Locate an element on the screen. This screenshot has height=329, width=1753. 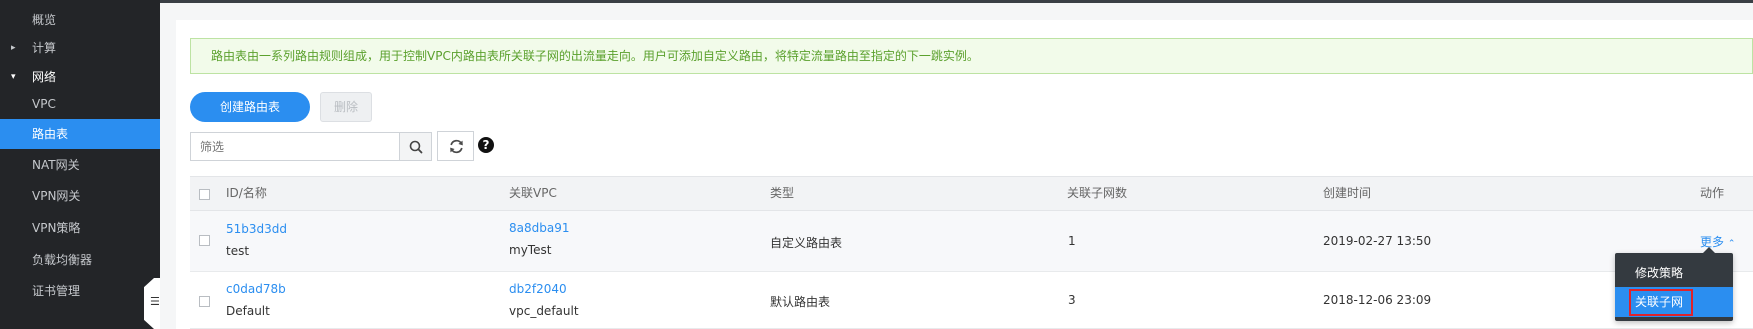
more-actions-dropdown: 修改策略 关联子网 is located at coordinates (1674, 284).